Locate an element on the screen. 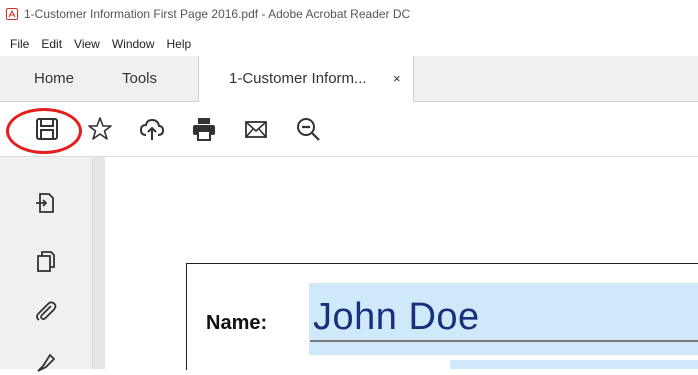 This screenshot has width=698, height=375. save-highlight-circle is located at coordinates (44, 131).